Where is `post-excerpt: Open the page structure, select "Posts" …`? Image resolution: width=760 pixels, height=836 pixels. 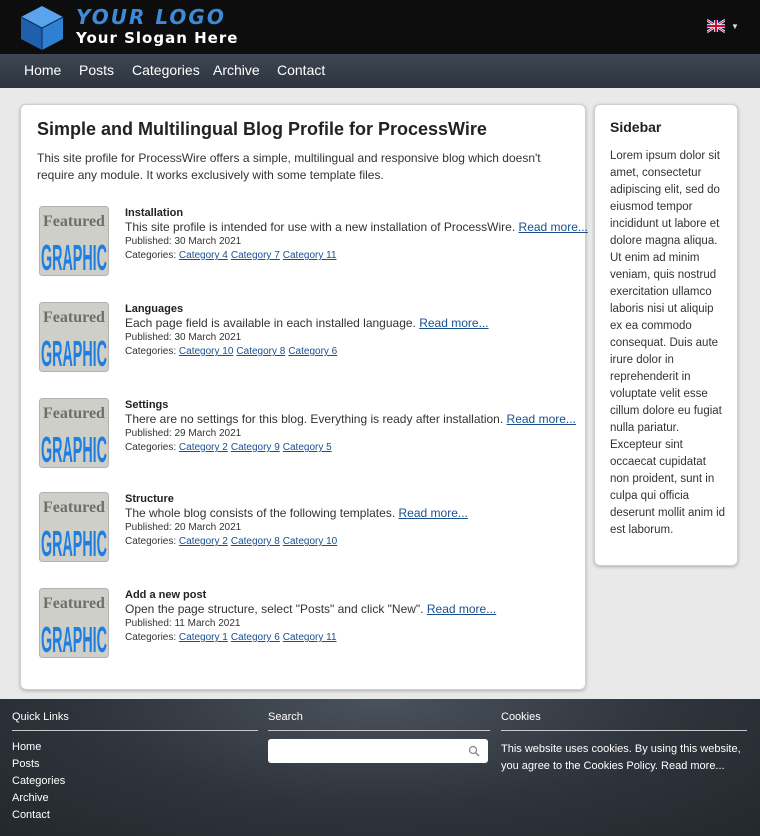 post-excerpt: Open the page structure, select "Posts" … is located at coordinates (346, 609).